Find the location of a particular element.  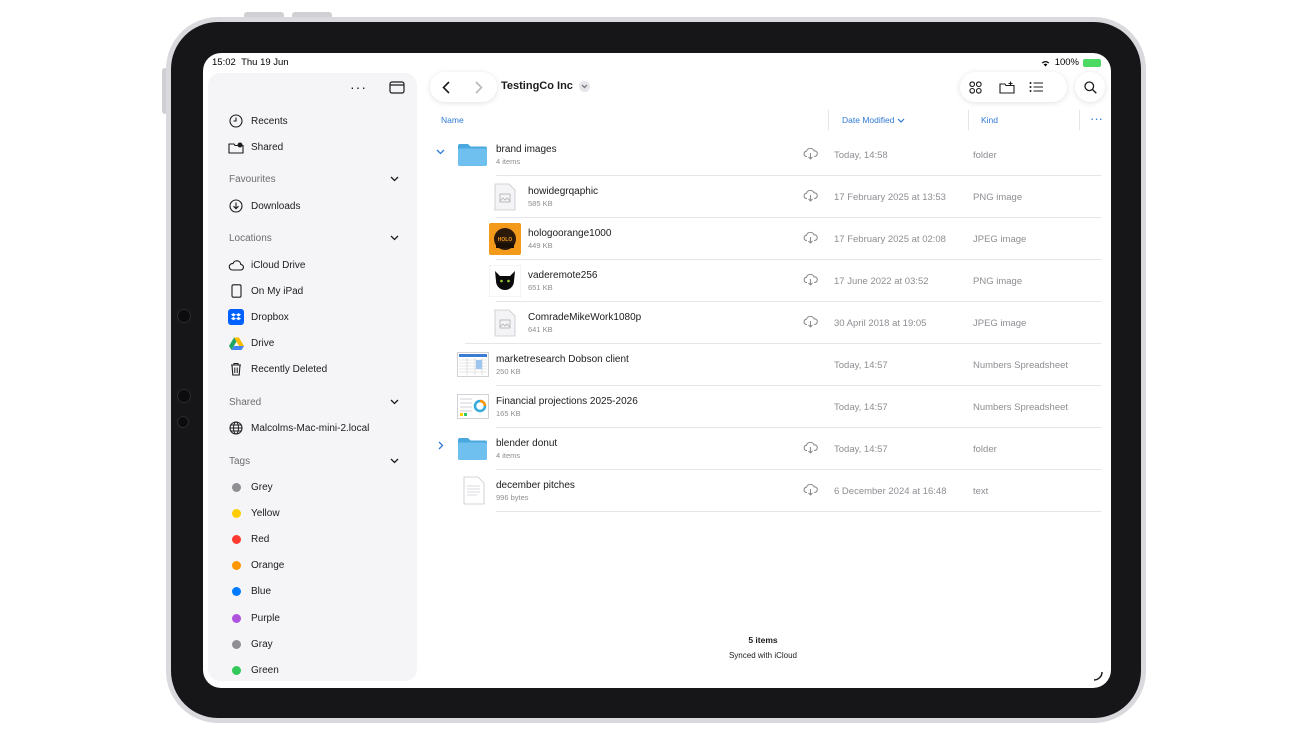

sidebar-item-drive: Drive is located at coordinates (251, 343).